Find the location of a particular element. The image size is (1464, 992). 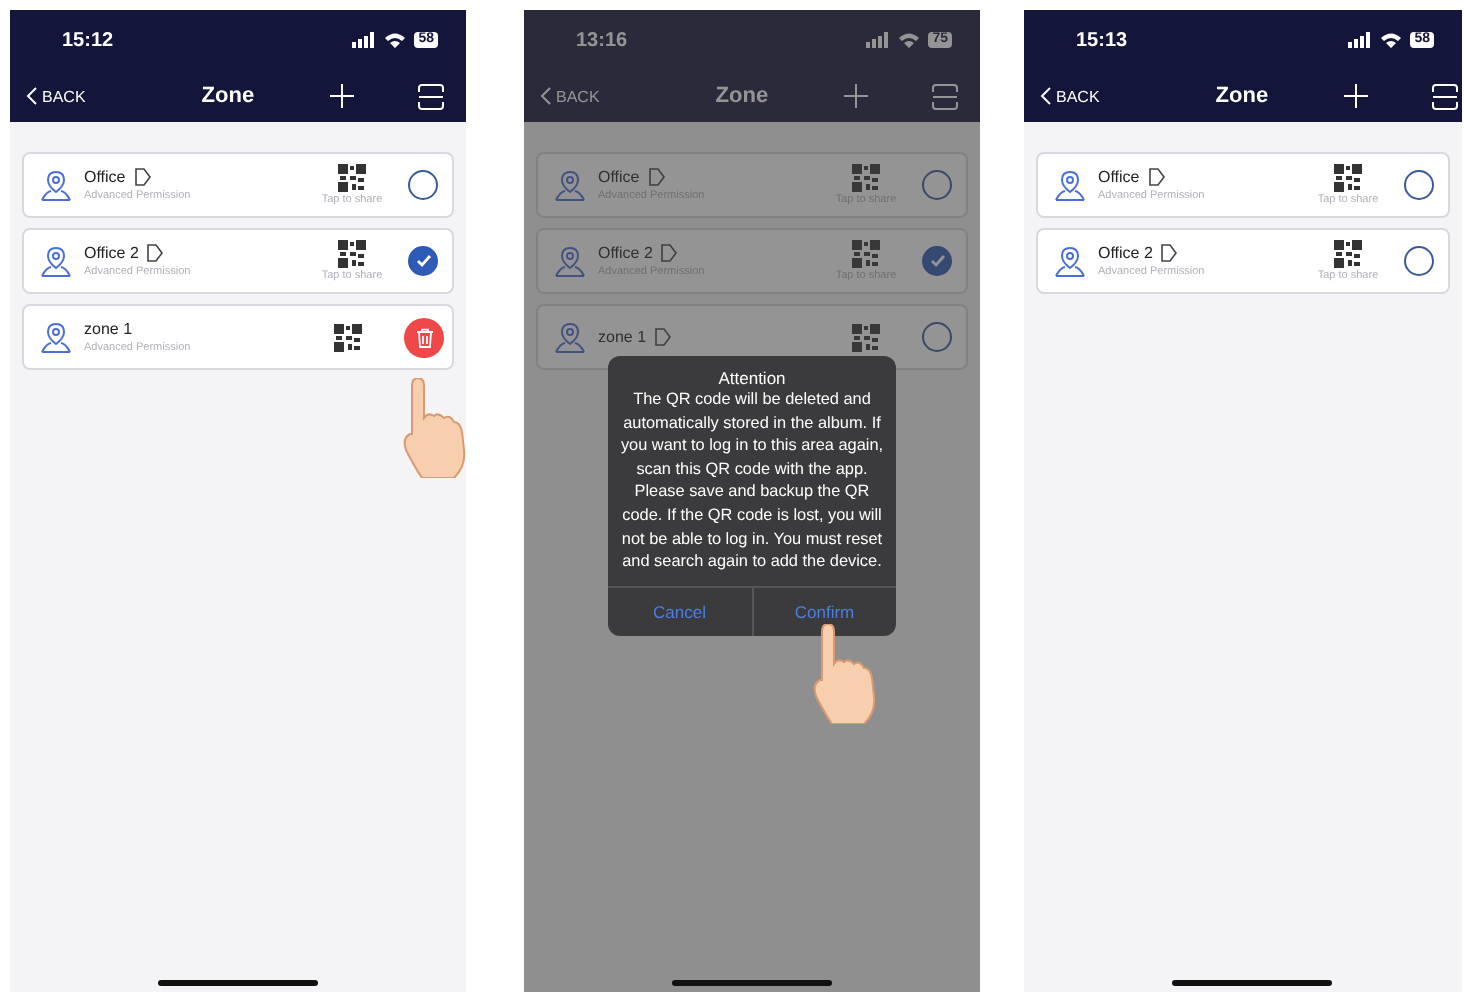

status-time: 15:13 is located at coordinates (1103, 40).